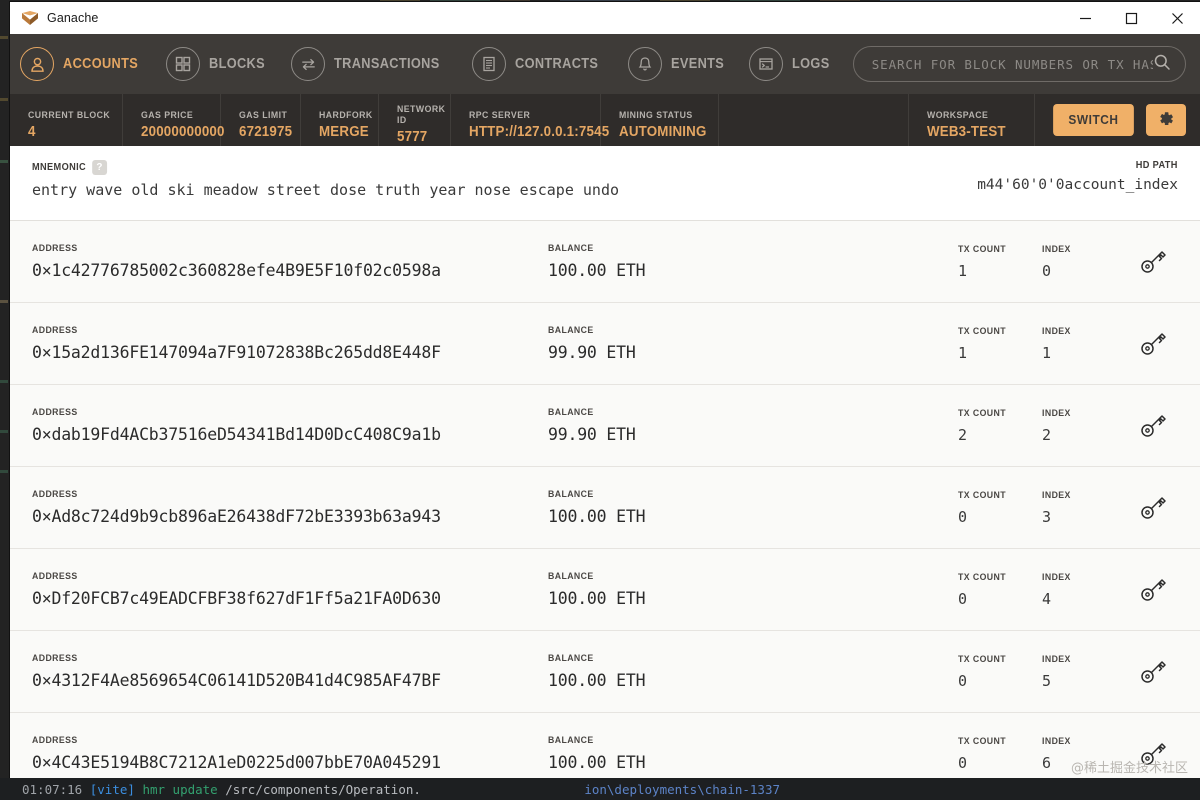  Describe the element at coordinates (183, 64) in the screenshot. I see `grid-icon` at that location.